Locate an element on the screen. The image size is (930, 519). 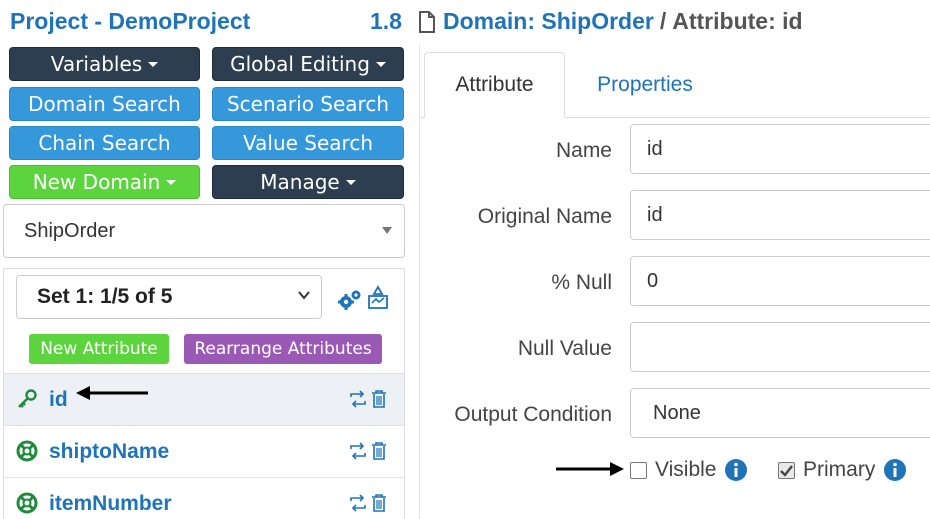
domain-select-value: ShipOrder is located at coordinates (70, 230).